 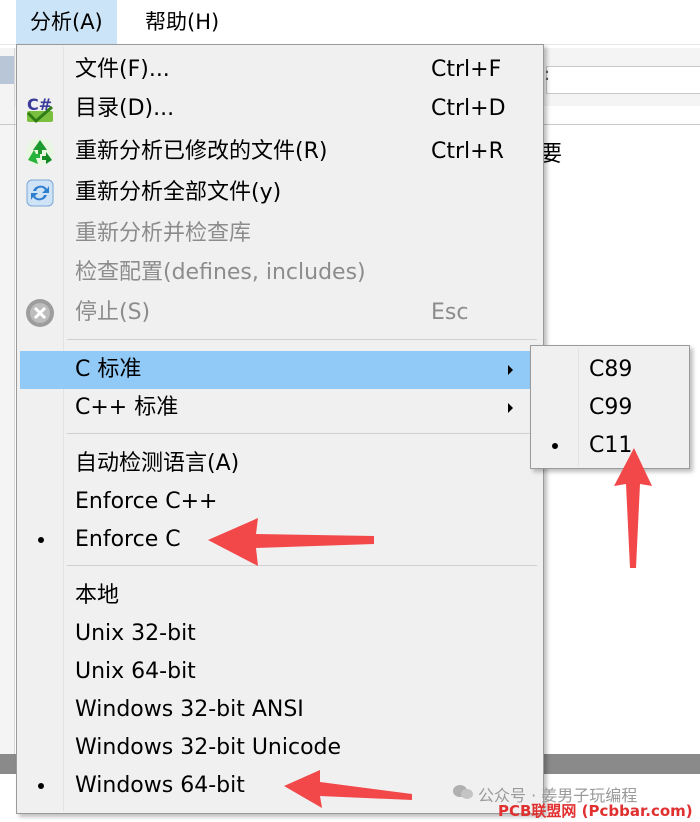 What do you see at coordinates (7, 401) in the screenshot?
I see `background-left-edge` at bounding box center [7, 401].